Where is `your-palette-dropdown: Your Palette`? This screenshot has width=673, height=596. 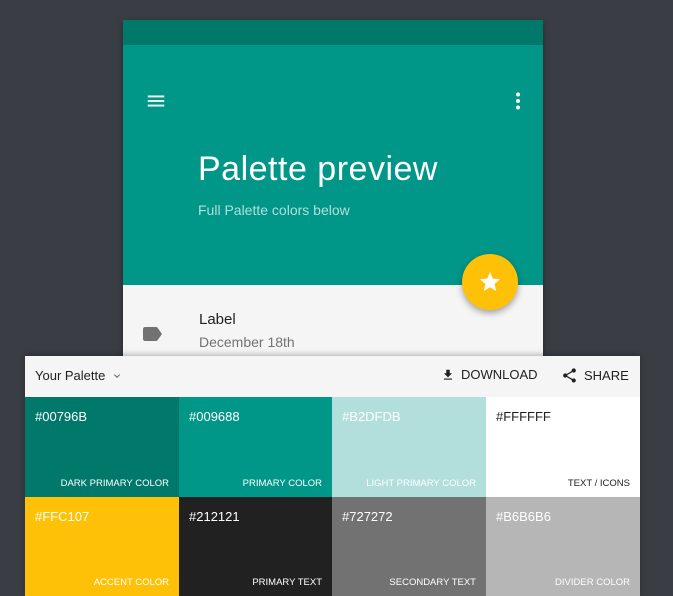
your-palette-dropdown: Your Palette is located at coordinates (79, 375).